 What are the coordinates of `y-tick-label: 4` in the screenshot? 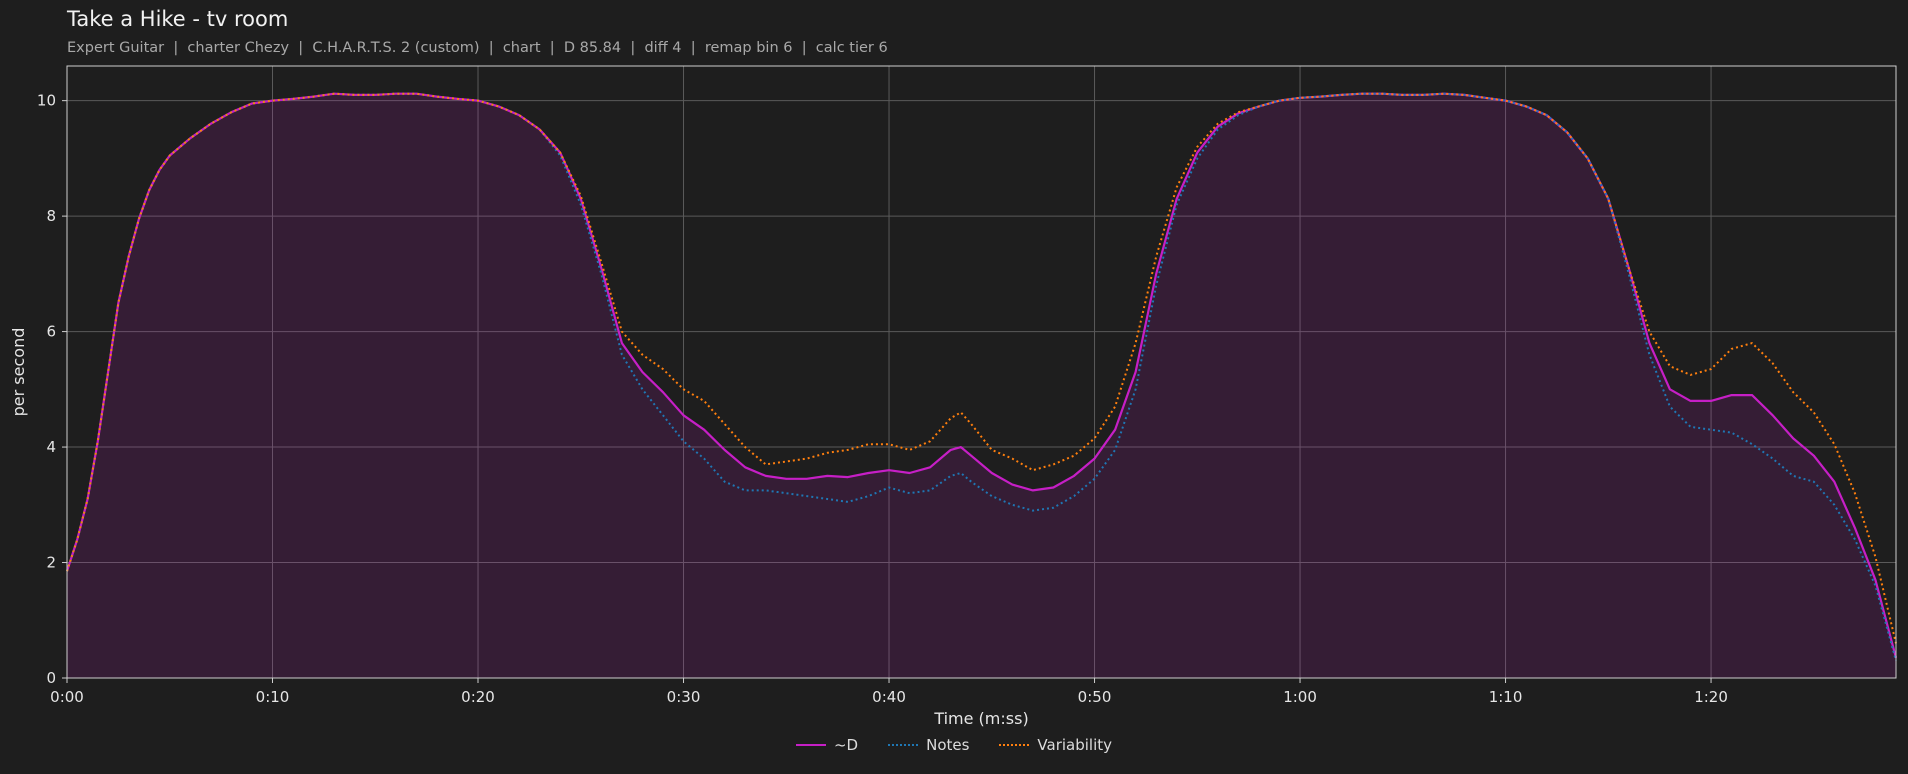 It's located at (51, 447).